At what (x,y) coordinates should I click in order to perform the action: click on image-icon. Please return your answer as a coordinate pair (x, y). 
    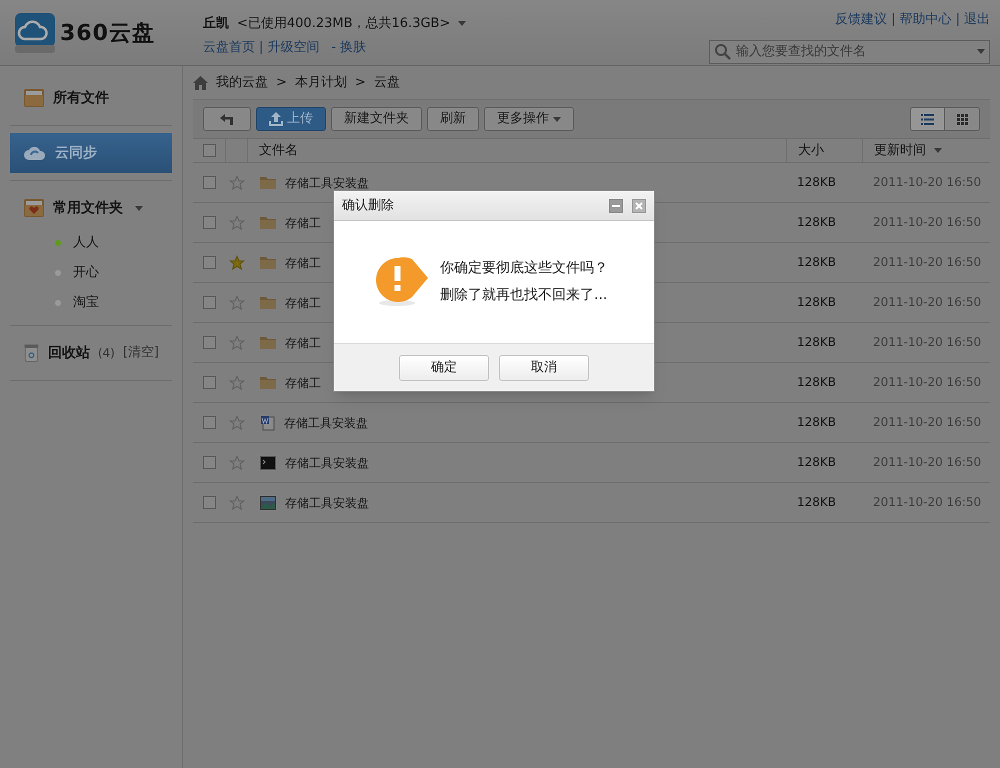
    Looking at the image, I should click on (268, 503).